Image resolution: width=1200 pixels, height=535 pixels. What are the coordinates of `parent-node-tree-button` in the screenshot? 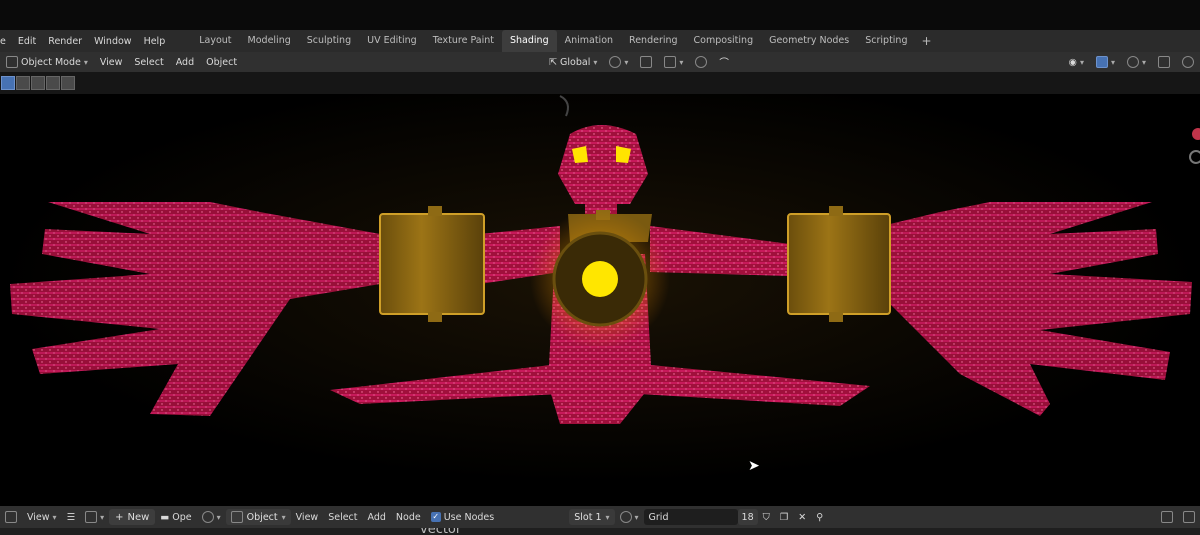 It's located at (1167, 517).